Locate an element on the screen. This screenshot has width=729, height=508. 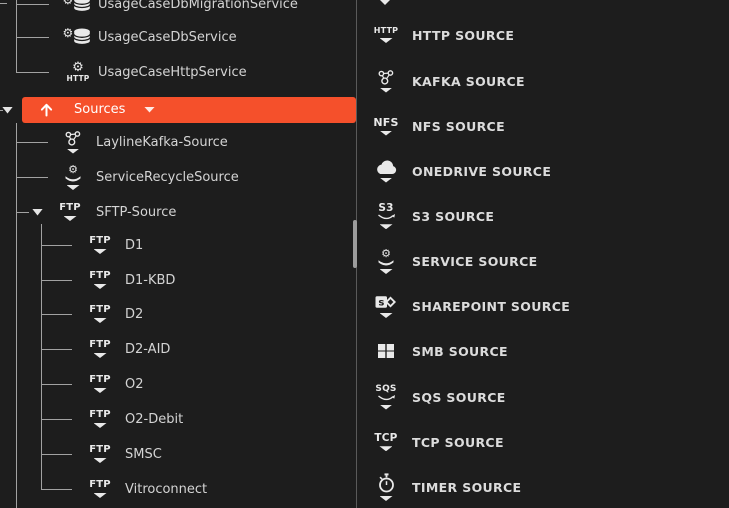
palette-item-label: ONEDRIVE SOURCE is located at coordinates (482, 171).